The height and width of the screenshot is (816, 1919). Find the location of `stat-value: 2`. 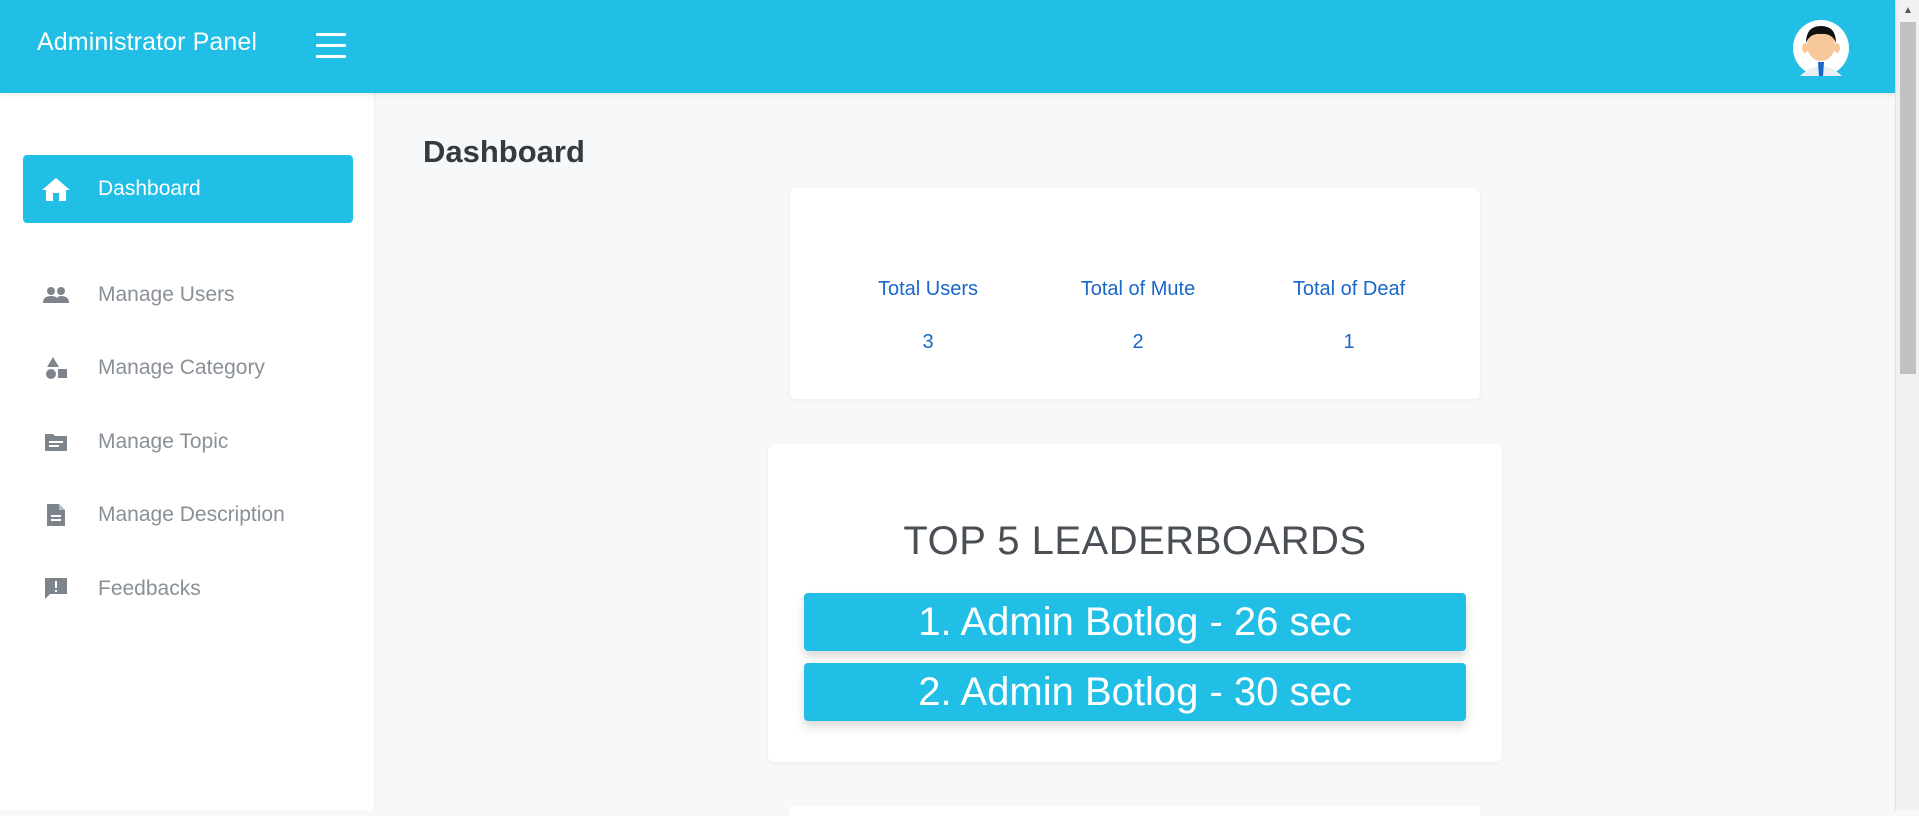

stat-value: 2 is located at coordinates (1138, 342).